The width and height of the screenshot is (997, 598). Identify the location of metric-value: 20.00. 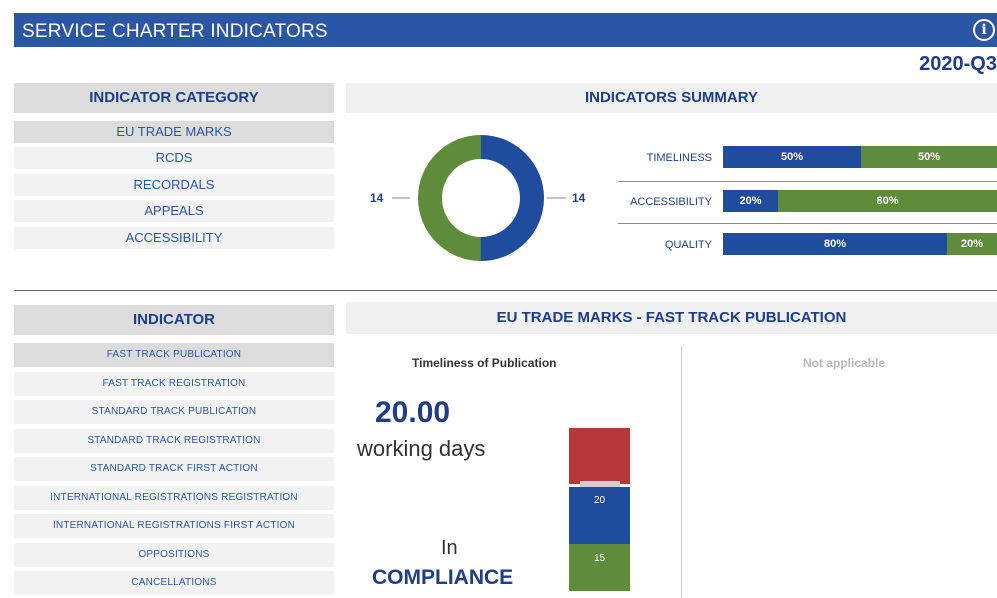
(413, 412).